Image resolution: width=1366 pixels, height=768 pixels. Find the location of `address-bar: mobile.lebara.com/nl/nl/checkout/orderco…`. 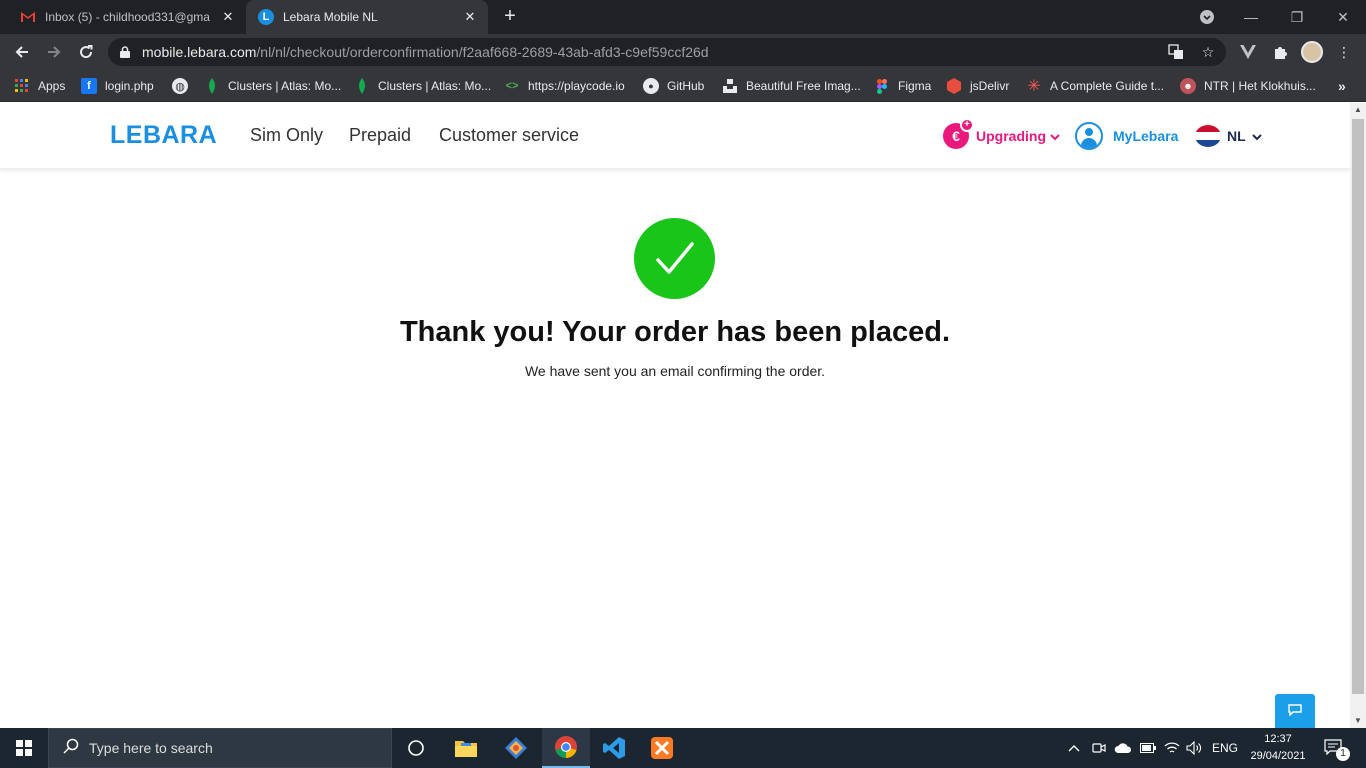

address-bar: mobile.lebara.com/nl/nl/checkout/orderco… is located at coordinates (667, 52).